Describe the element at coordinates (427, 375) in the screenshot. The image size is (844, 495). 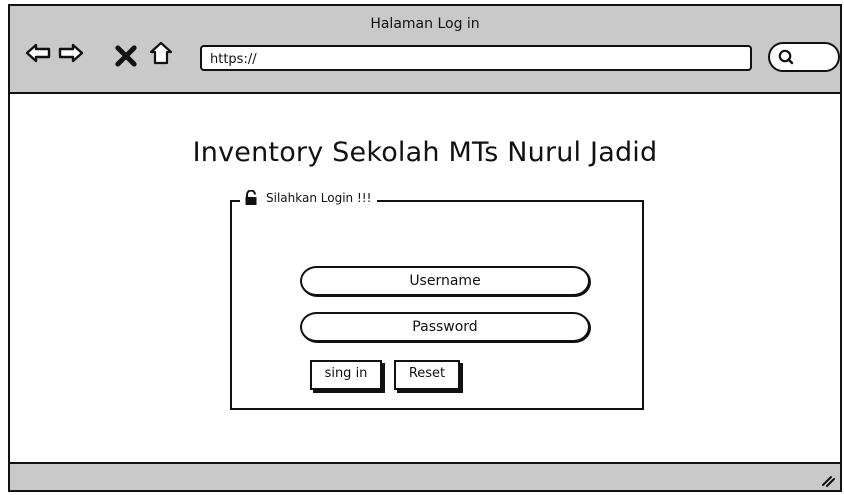
I see `reset-button: Reset` at that location.